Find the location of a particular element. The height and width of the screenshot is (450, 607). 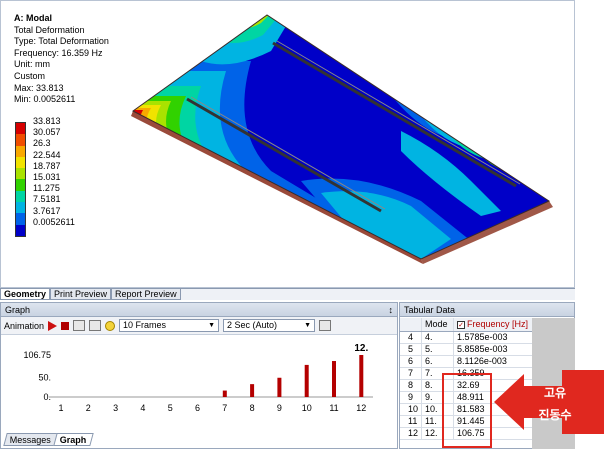

export-video-icon is located at coordinates (325, 325).